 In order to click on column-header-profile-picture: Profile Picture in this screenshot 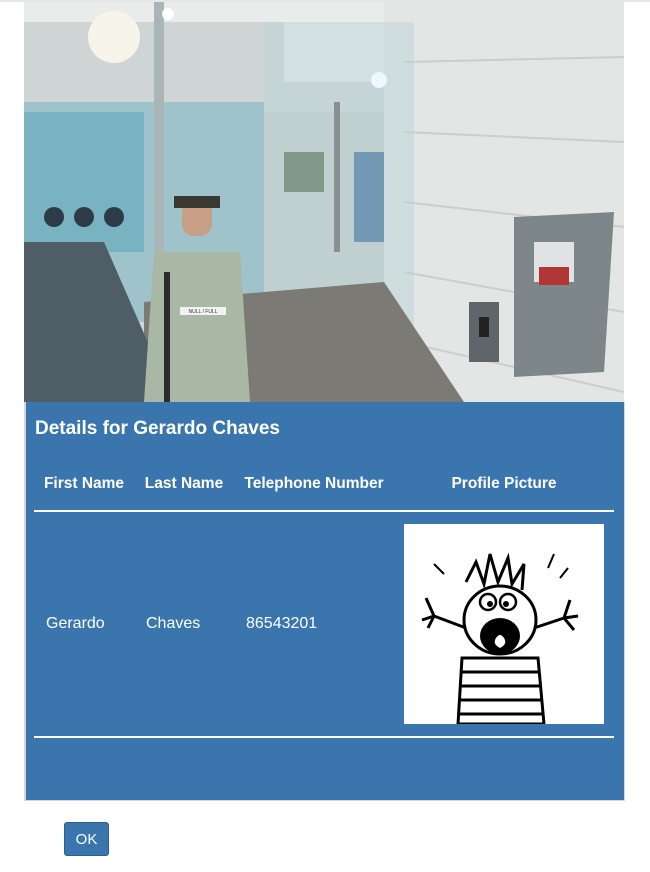, I will do `click(504, 485)`.